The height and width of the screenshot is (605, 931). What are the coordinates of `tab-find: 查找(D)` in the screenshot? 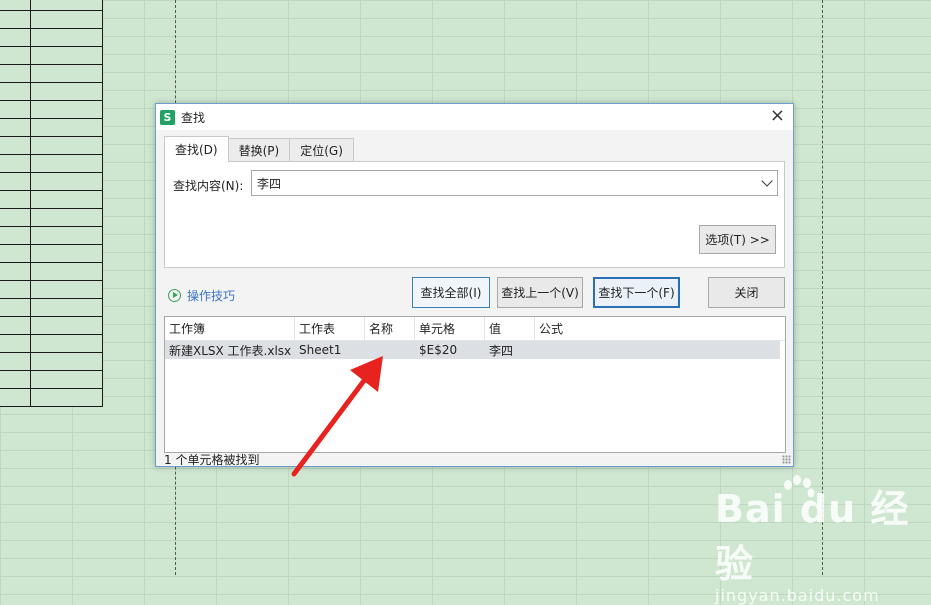 It's located at (196, 149).